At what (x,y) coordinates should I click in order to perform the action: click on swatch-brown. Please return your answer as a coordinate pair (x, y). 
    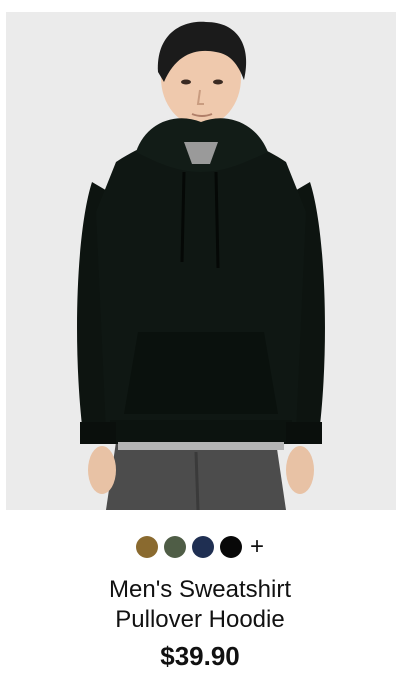
    Looking at the image, I should click on (146, 547).